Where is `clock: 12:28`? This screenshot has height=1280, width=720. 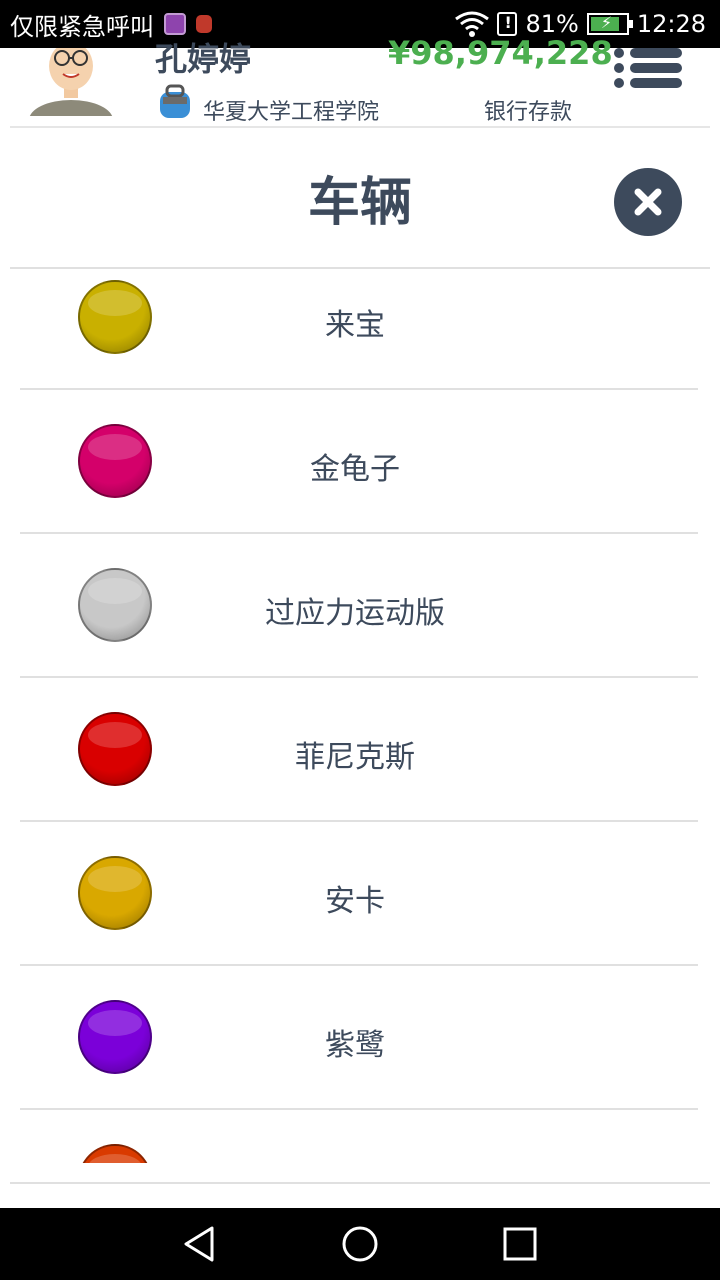 clock: 12:28 is located at coordinates (671, 24).